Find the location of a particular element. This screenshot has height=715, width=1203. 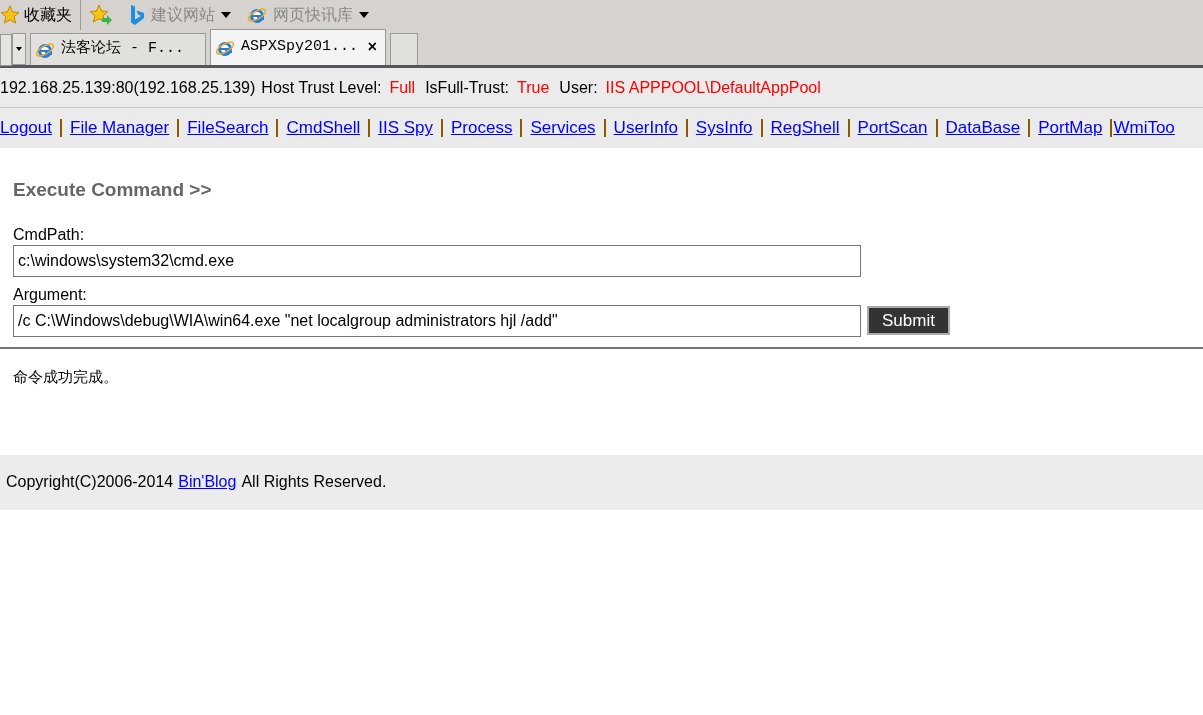

nav-link: PortMap is located at coordinates (1070, 128).